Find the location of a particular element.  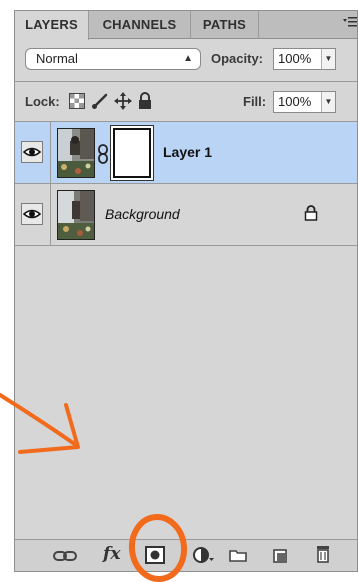

mask-link-chain-icon is located at coordinates (103, 156).